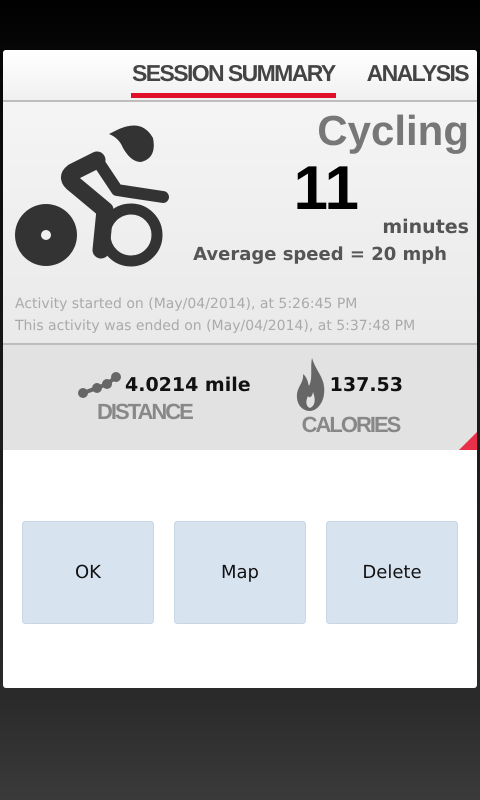 The height and width of the screenshot is (800, 480). Describe the element at coordinates (425, 227) in the screenshot. I see `duration-unit: minutes` at that location.